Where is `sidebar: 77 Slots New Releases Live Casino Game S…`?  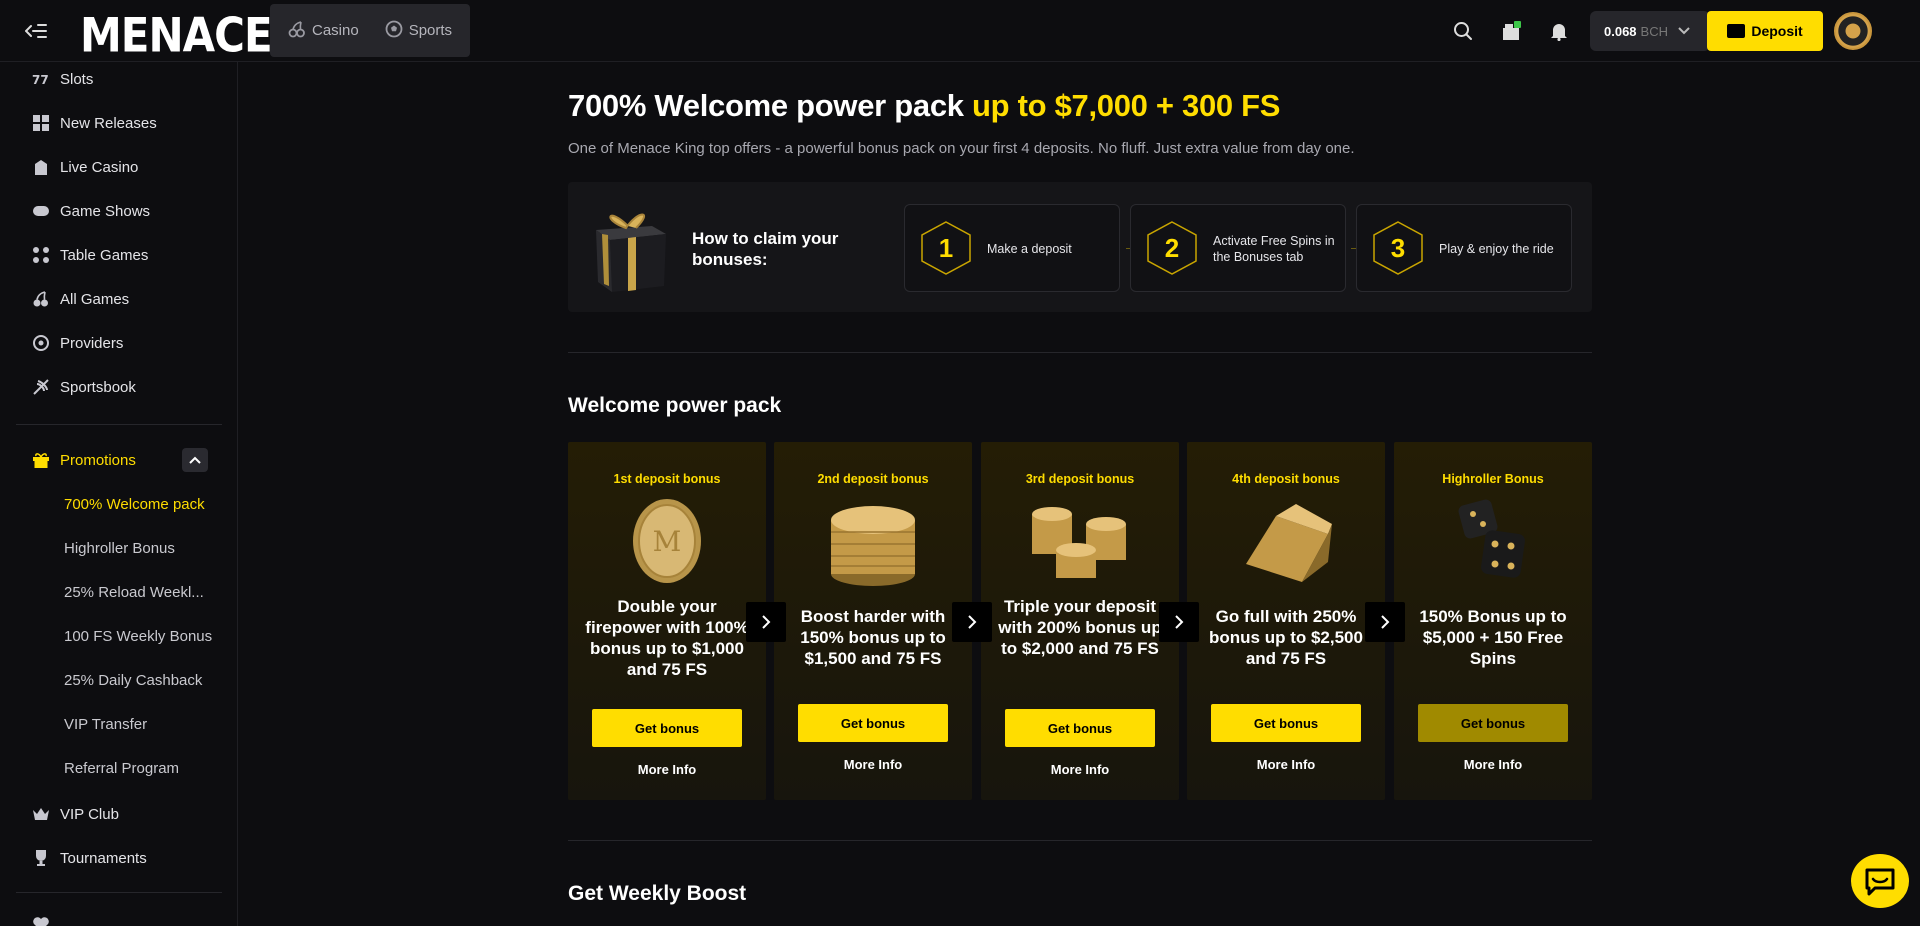
sidebar: 77 Slots New Releases Live Casino Game S… is located at coordinates (119, 494).